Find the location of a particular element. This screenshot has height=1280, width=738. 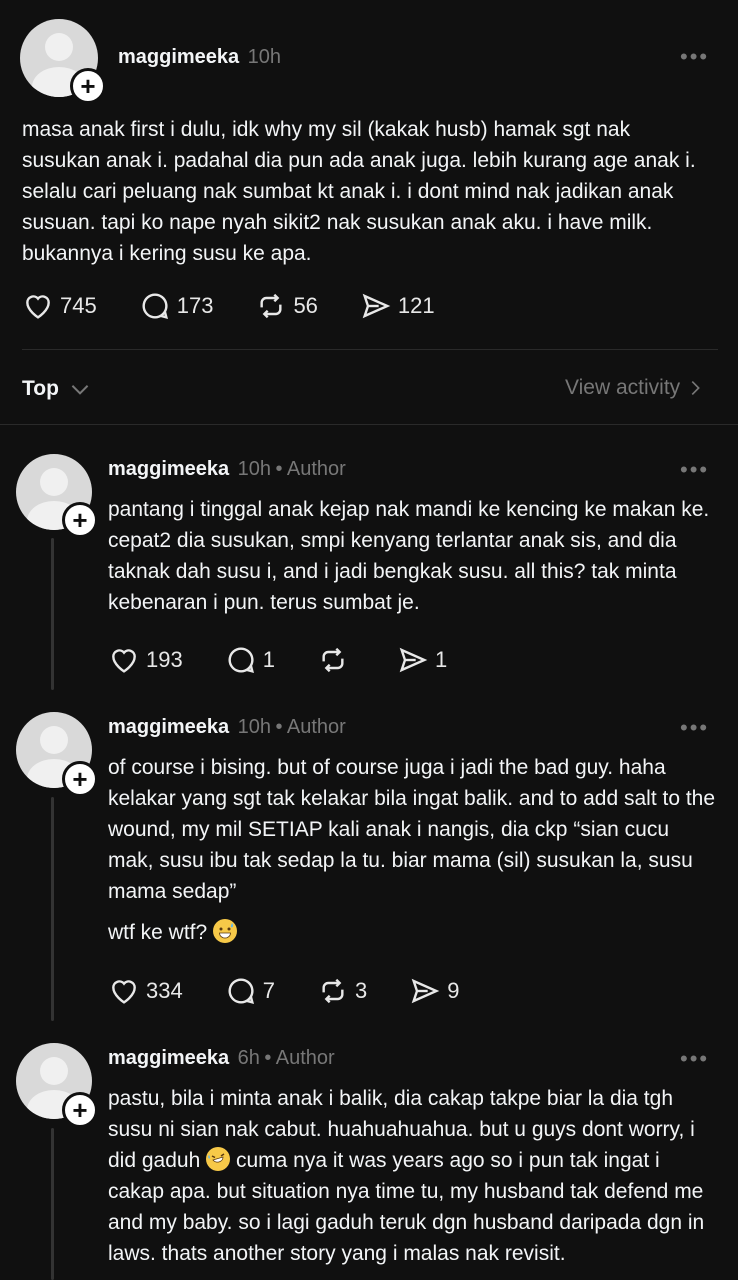

sort-label: Top is located at coordinates (40, 388).